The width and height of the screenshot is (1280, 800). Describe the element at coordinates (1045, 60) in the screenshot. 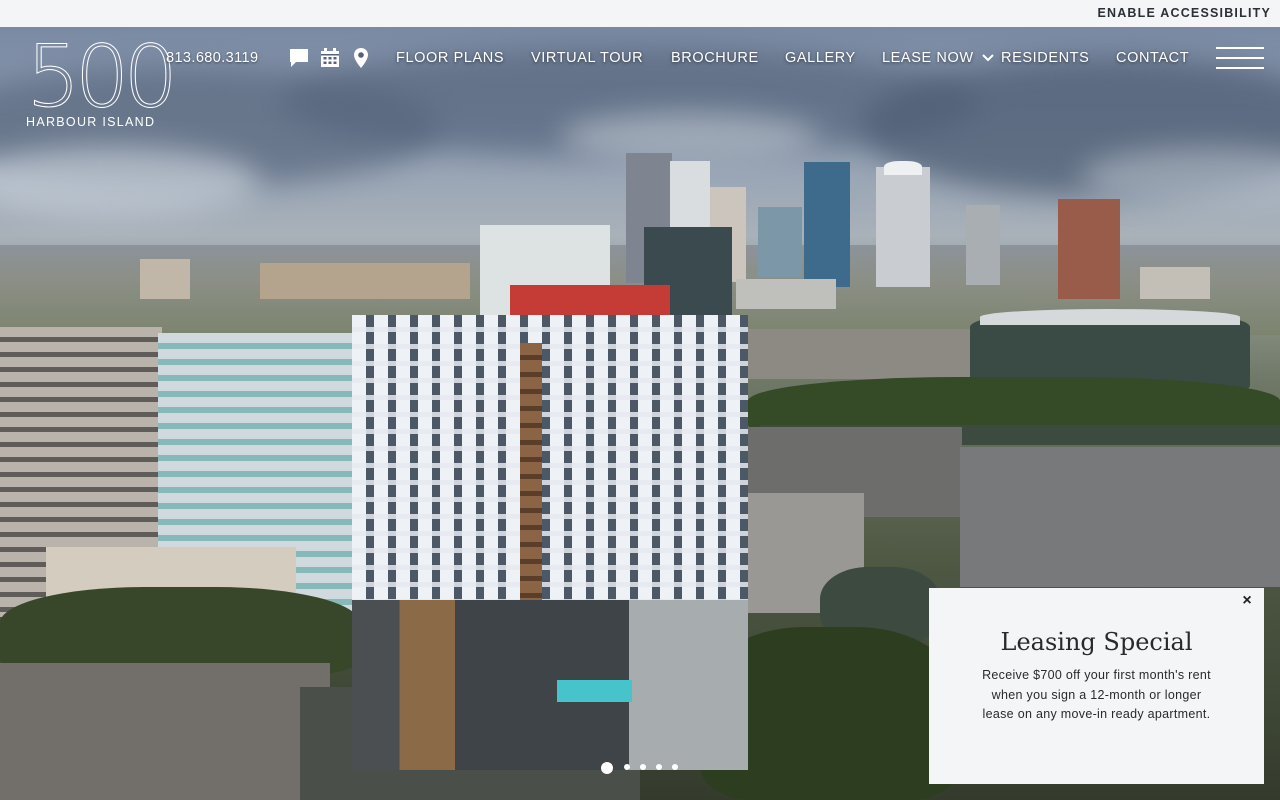

I see `nav-residents: RESIDENTS` at that location.